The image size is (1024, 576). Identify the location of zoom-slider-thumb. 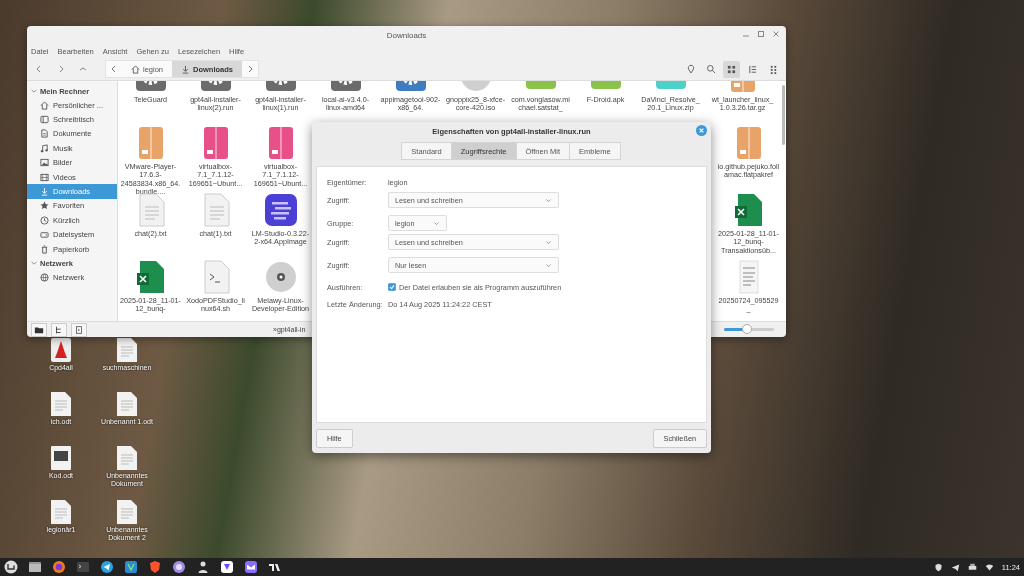
(746, 329).